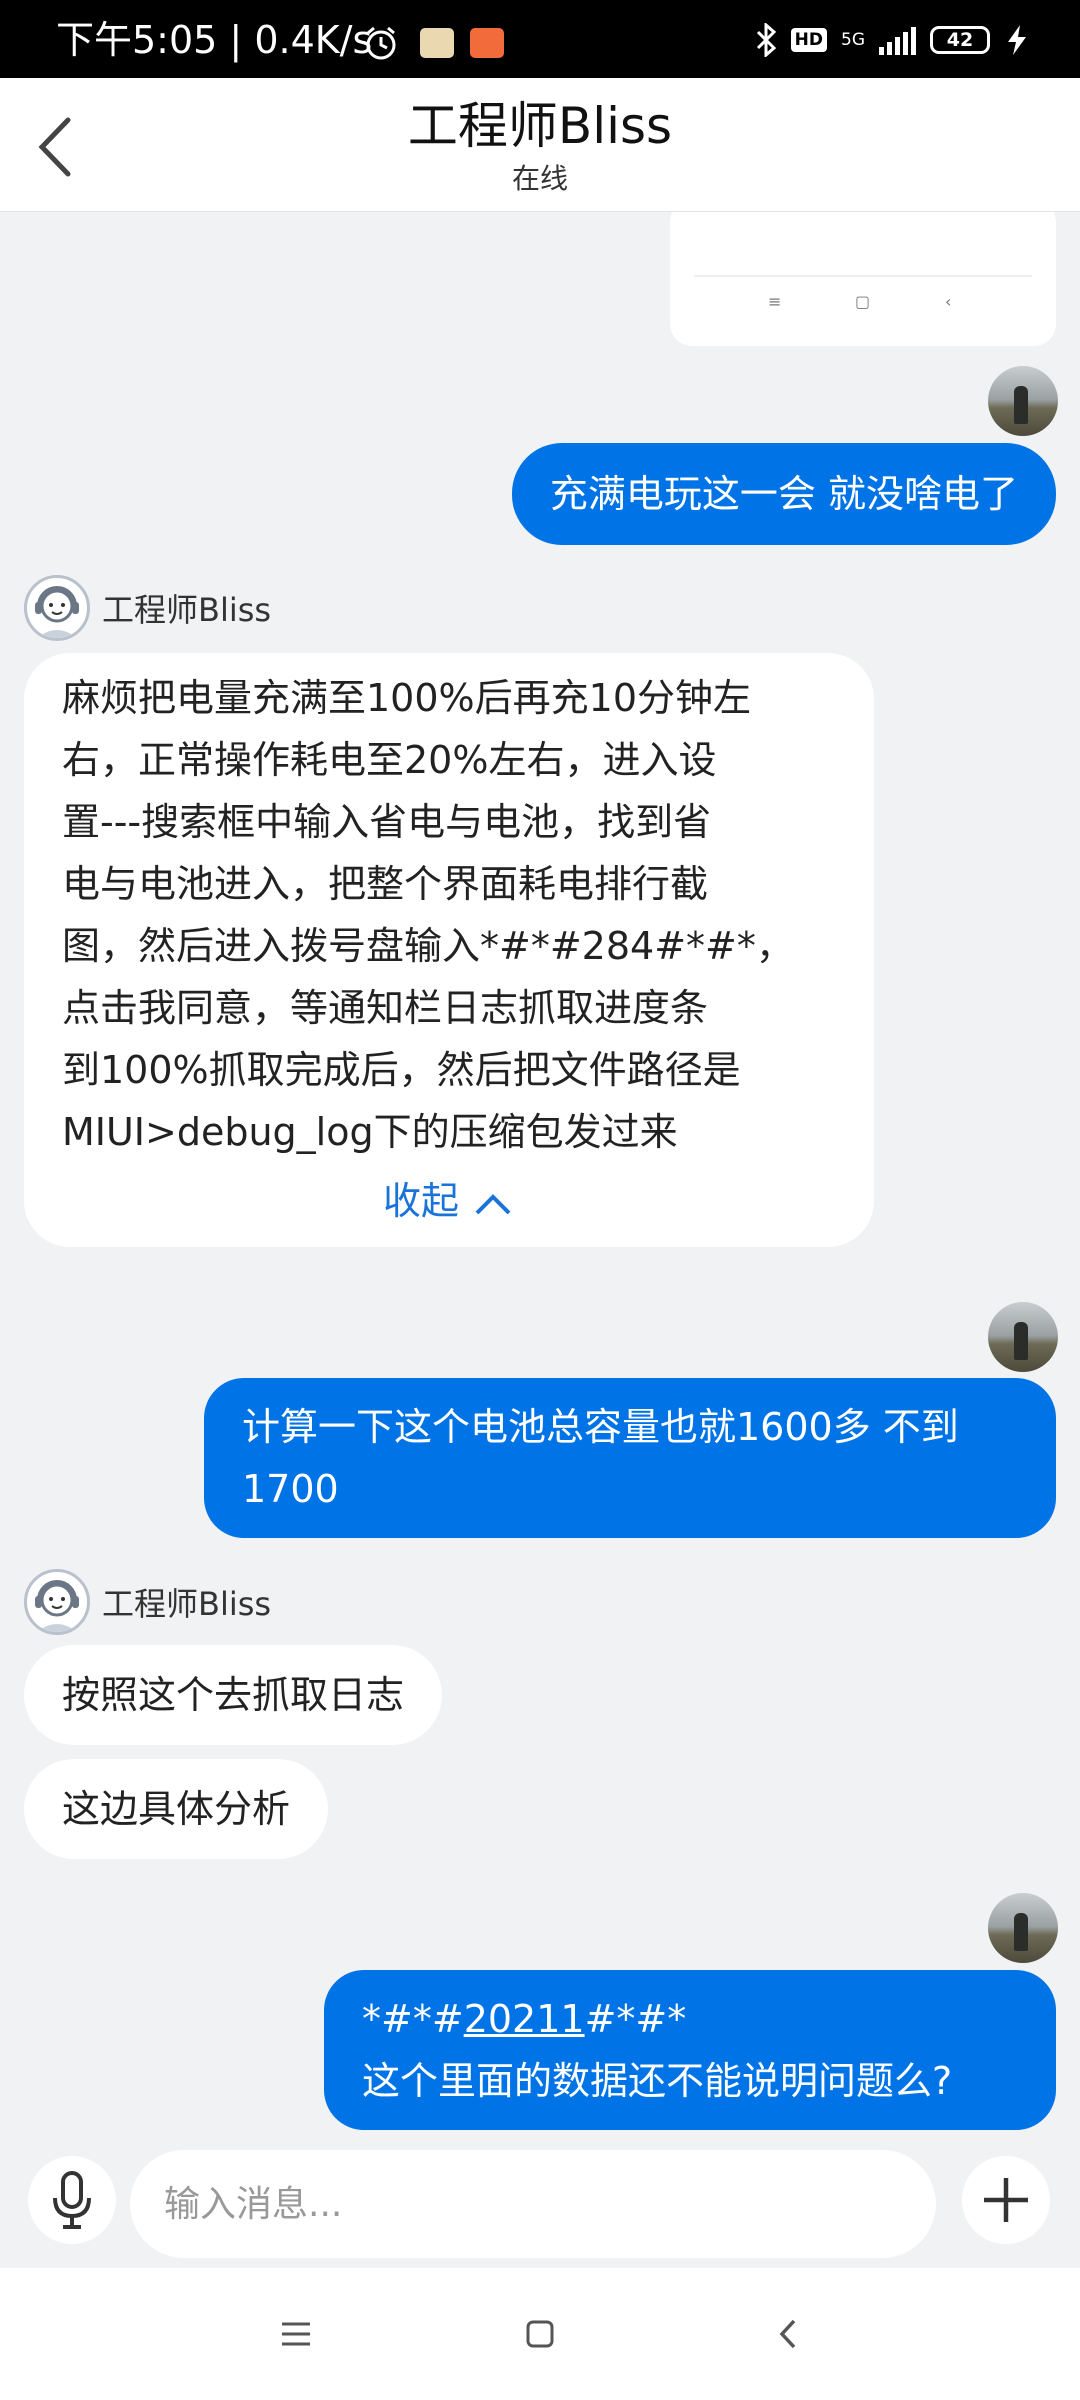  I want to click on chat-header: 工程师Bliss 在线, so click(540, 145).